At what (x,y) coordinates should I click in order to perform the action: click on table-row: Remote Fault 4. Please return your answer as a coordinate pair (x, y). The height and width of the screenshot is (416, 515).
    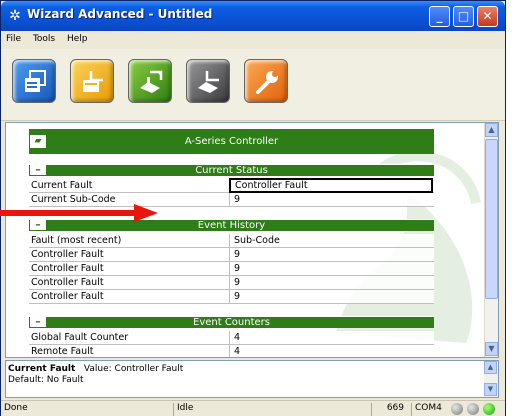
    Looking at the image, I should click on (231, 351).